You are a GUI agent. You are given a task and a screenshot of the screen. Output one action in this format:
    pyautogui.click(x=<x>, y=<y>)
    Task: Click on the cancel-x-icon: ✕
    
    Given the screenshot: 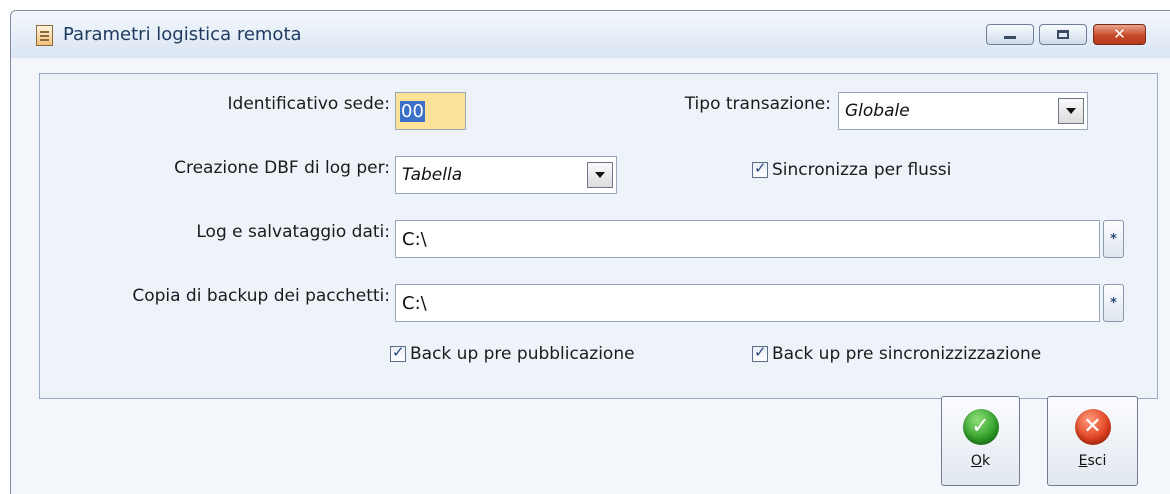 What is the action you would take?
    pyautogui.click(x=1092, y=427)
    